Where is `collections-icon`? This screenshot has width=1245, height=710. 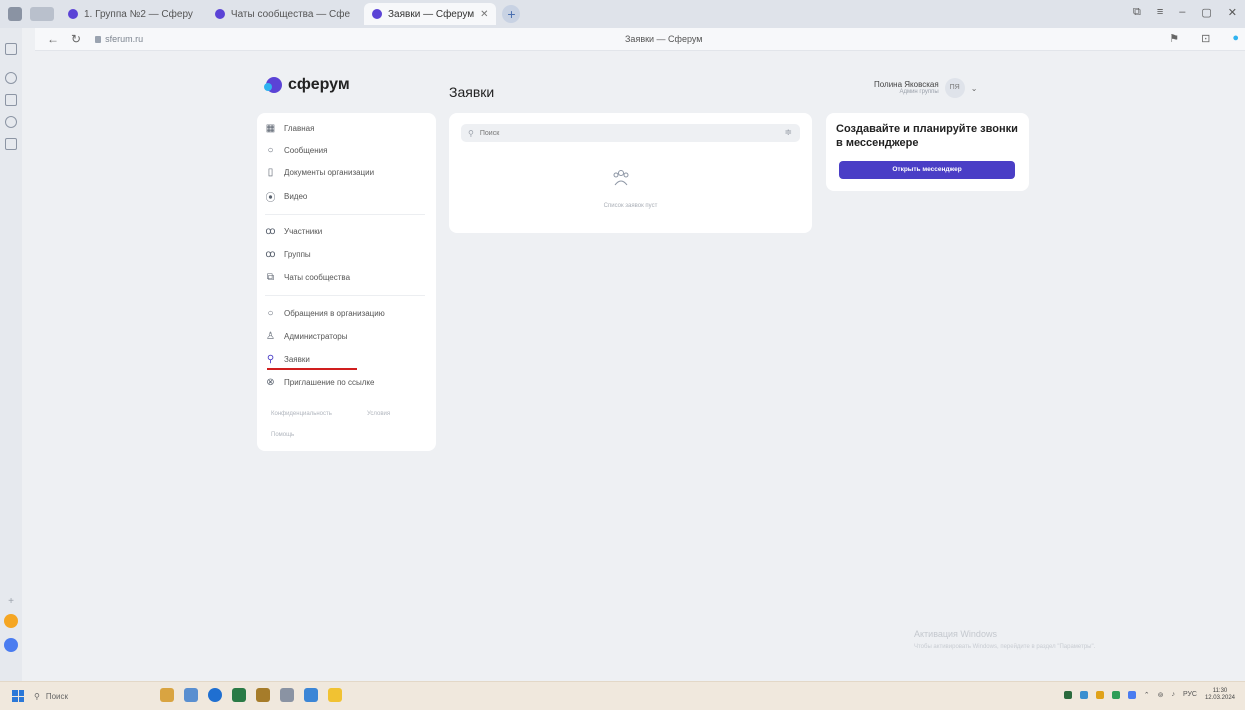 collections-icon is located at coordinates (11, 100).